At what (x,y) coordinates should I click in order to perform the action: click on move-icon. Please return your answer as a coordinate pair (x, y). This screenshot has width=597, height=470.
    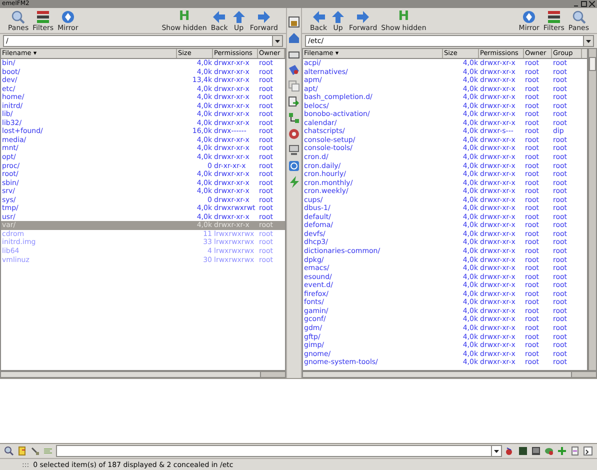
    Looking at the image, I should click on (294, 102).